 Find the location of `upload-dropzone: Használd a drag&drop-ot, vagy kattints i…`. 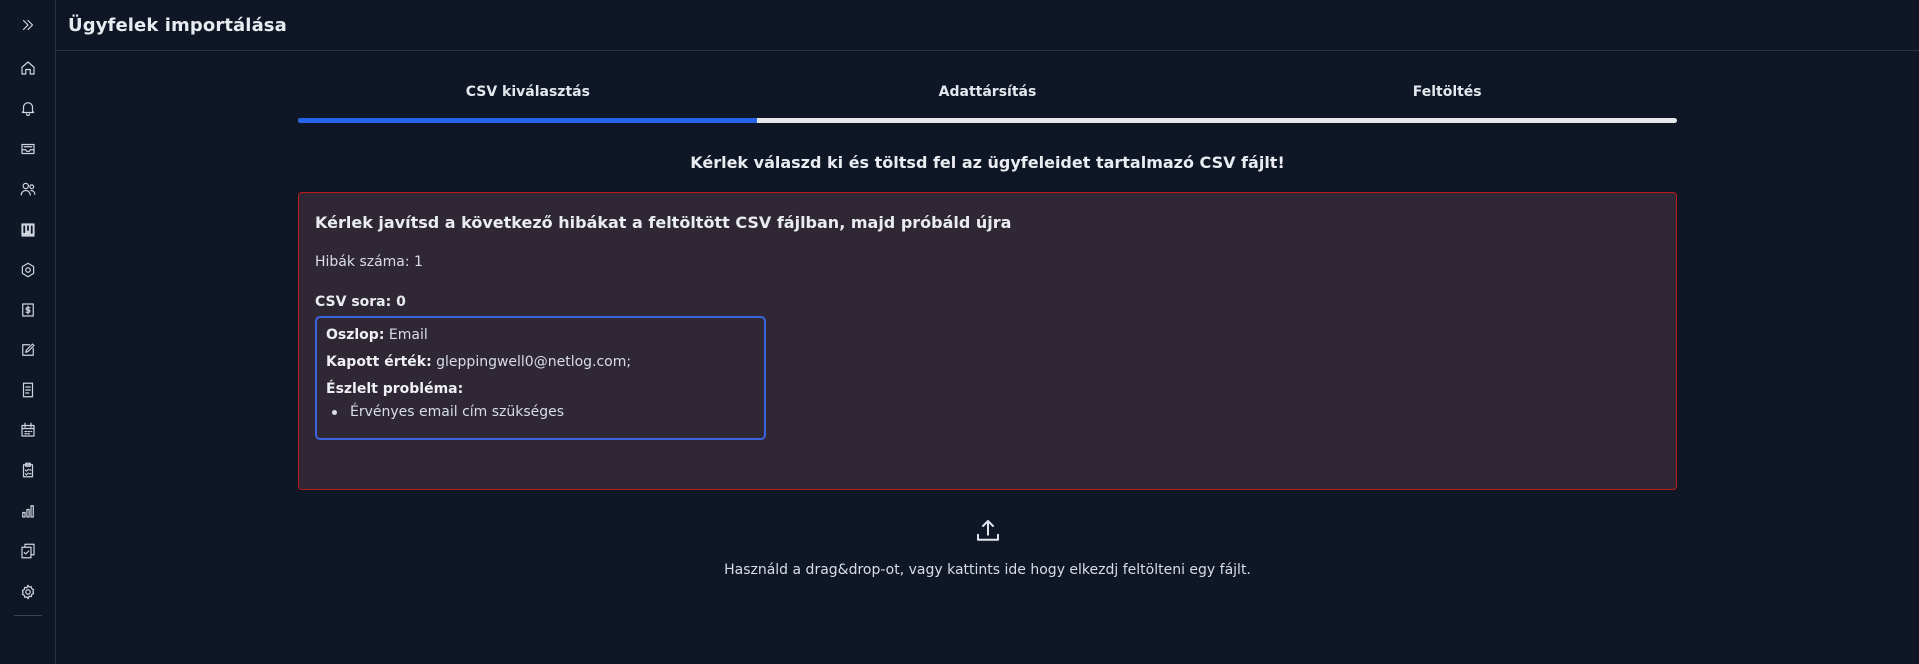

upload-dropzone: Használd a drag&drop-ot, vagy kattints i… is located at coordinates (987, 547).